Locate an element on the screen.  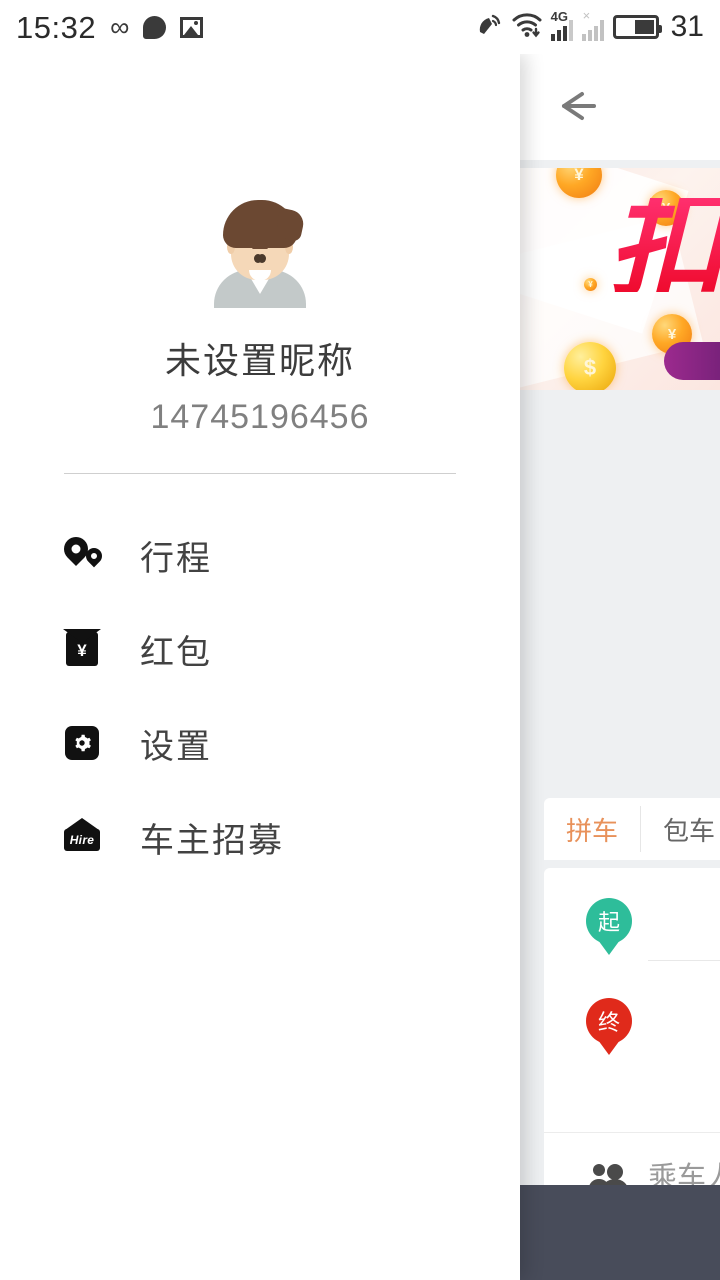
end-location-pin-icon: 终 is located at coordinates (609, 1027).